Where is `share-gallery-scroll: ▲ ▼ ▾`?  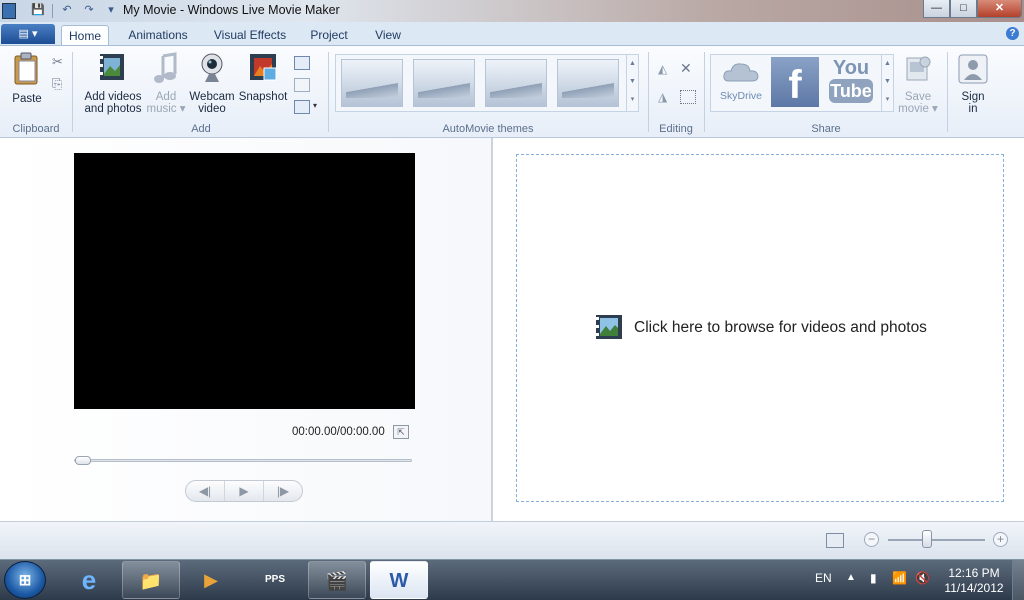
share-gallery-scroll: ▲ ▼ ▾ is located at coordinates (887, 83).